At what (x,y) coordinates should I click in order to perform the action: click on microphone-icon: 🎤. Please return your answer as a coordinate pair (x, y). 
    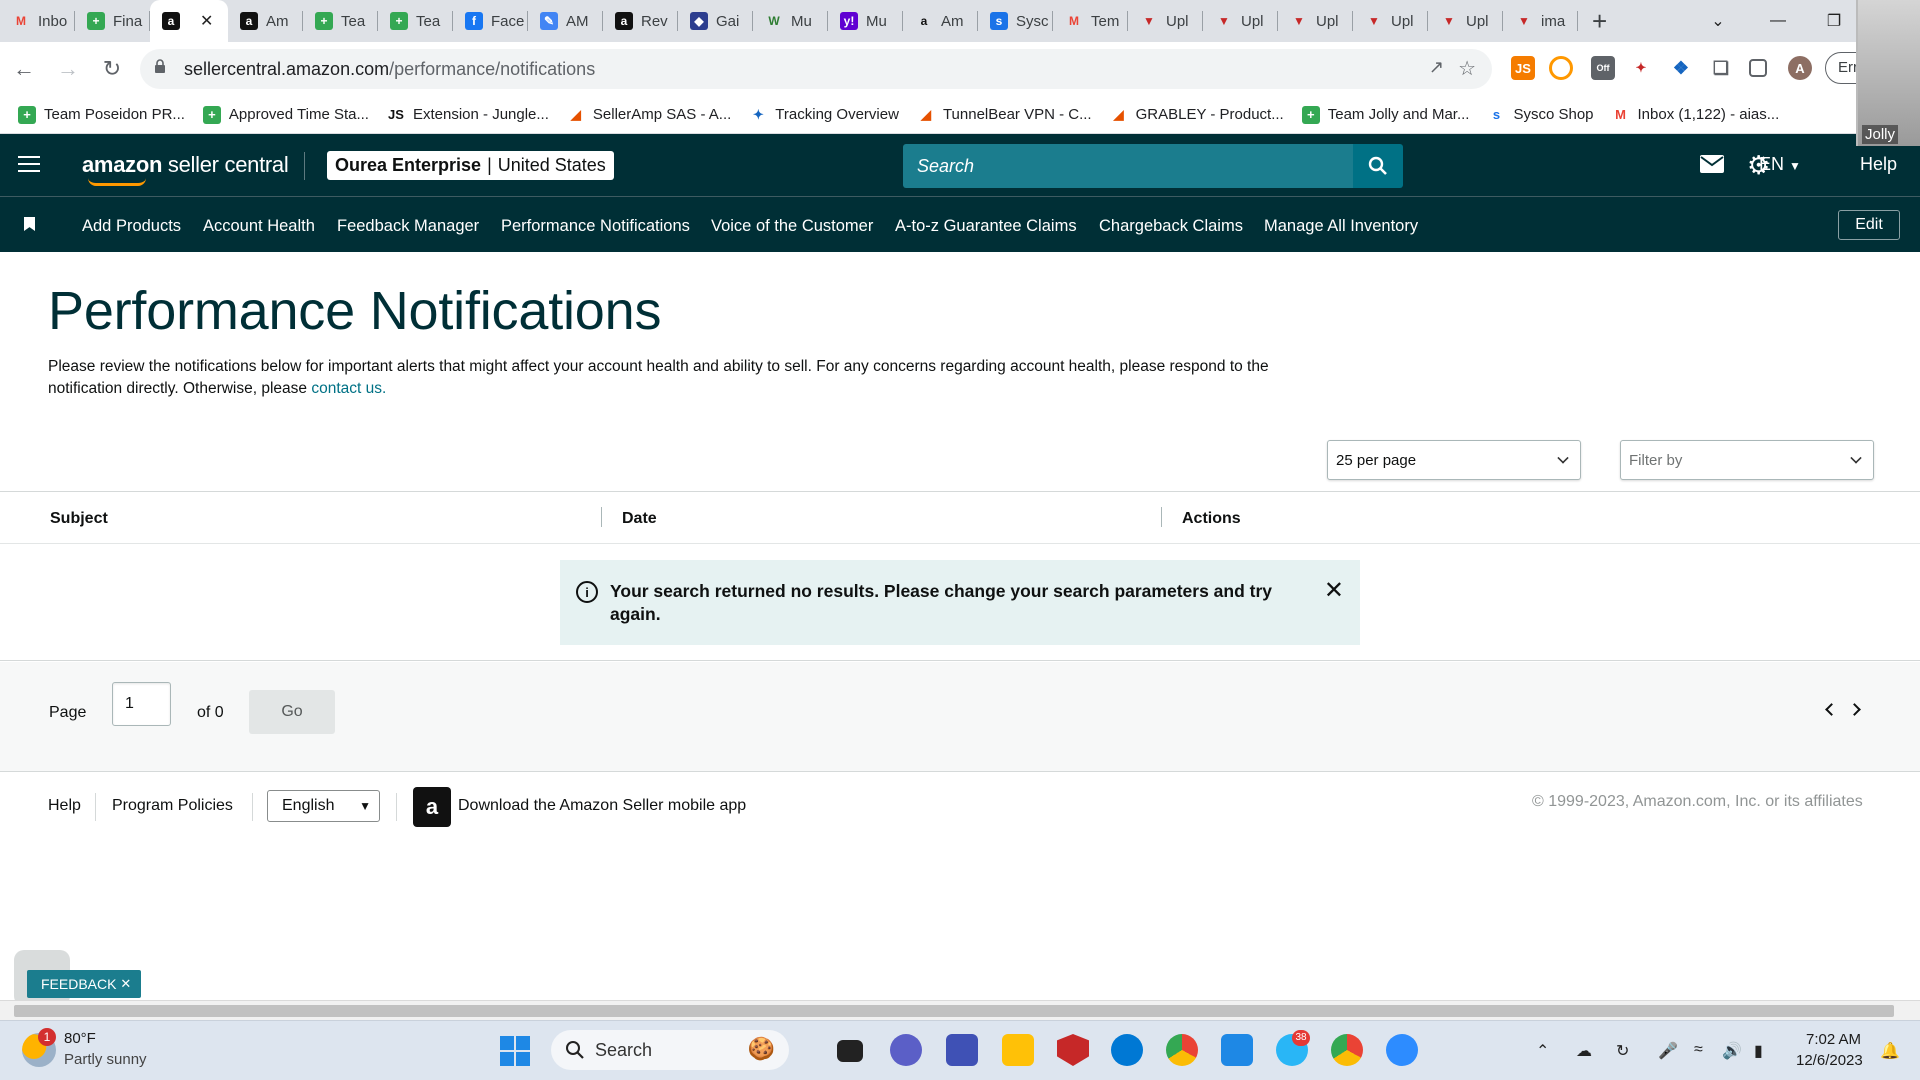
    Looking at the image, I should click on (1668, 1051).